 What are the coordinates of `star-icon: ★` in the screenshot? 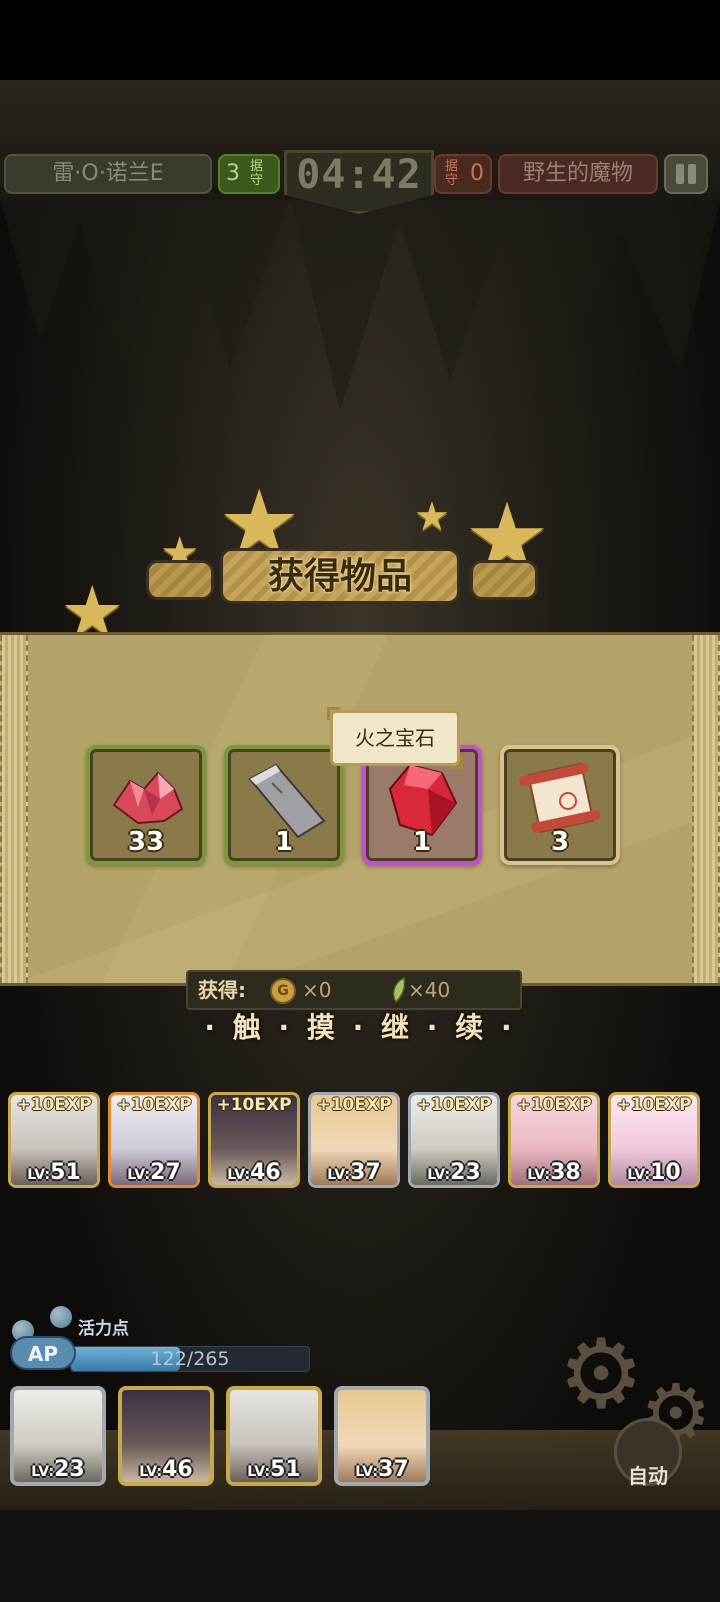 It's located at (432, 517).